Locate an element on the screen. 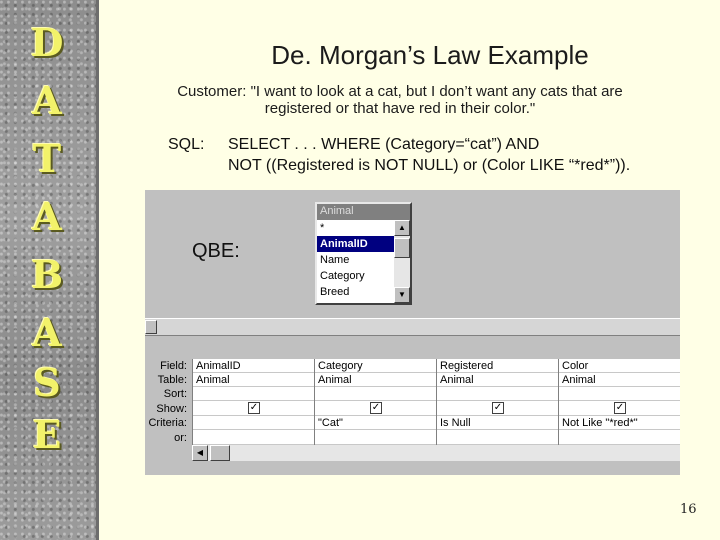 Image resolution: width=720 pixels, height=540 pixels. scroll-up-icon: ▲ is located at coordinates (402, 228).